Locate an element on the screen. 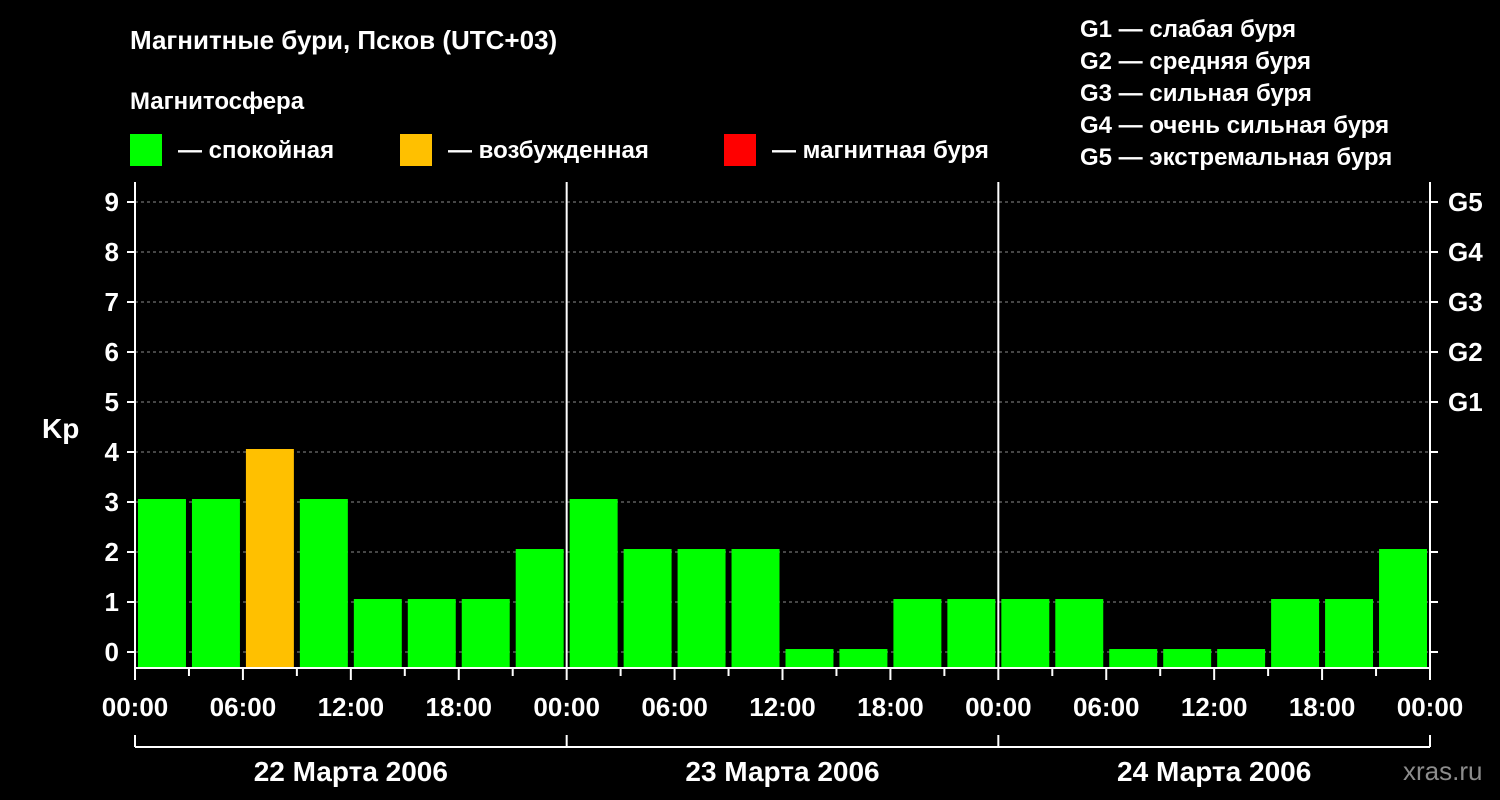 The width and height of the screenshot is (1500, 800). x-tick-label-5: 06:00 is located at coordinates (674, 707).